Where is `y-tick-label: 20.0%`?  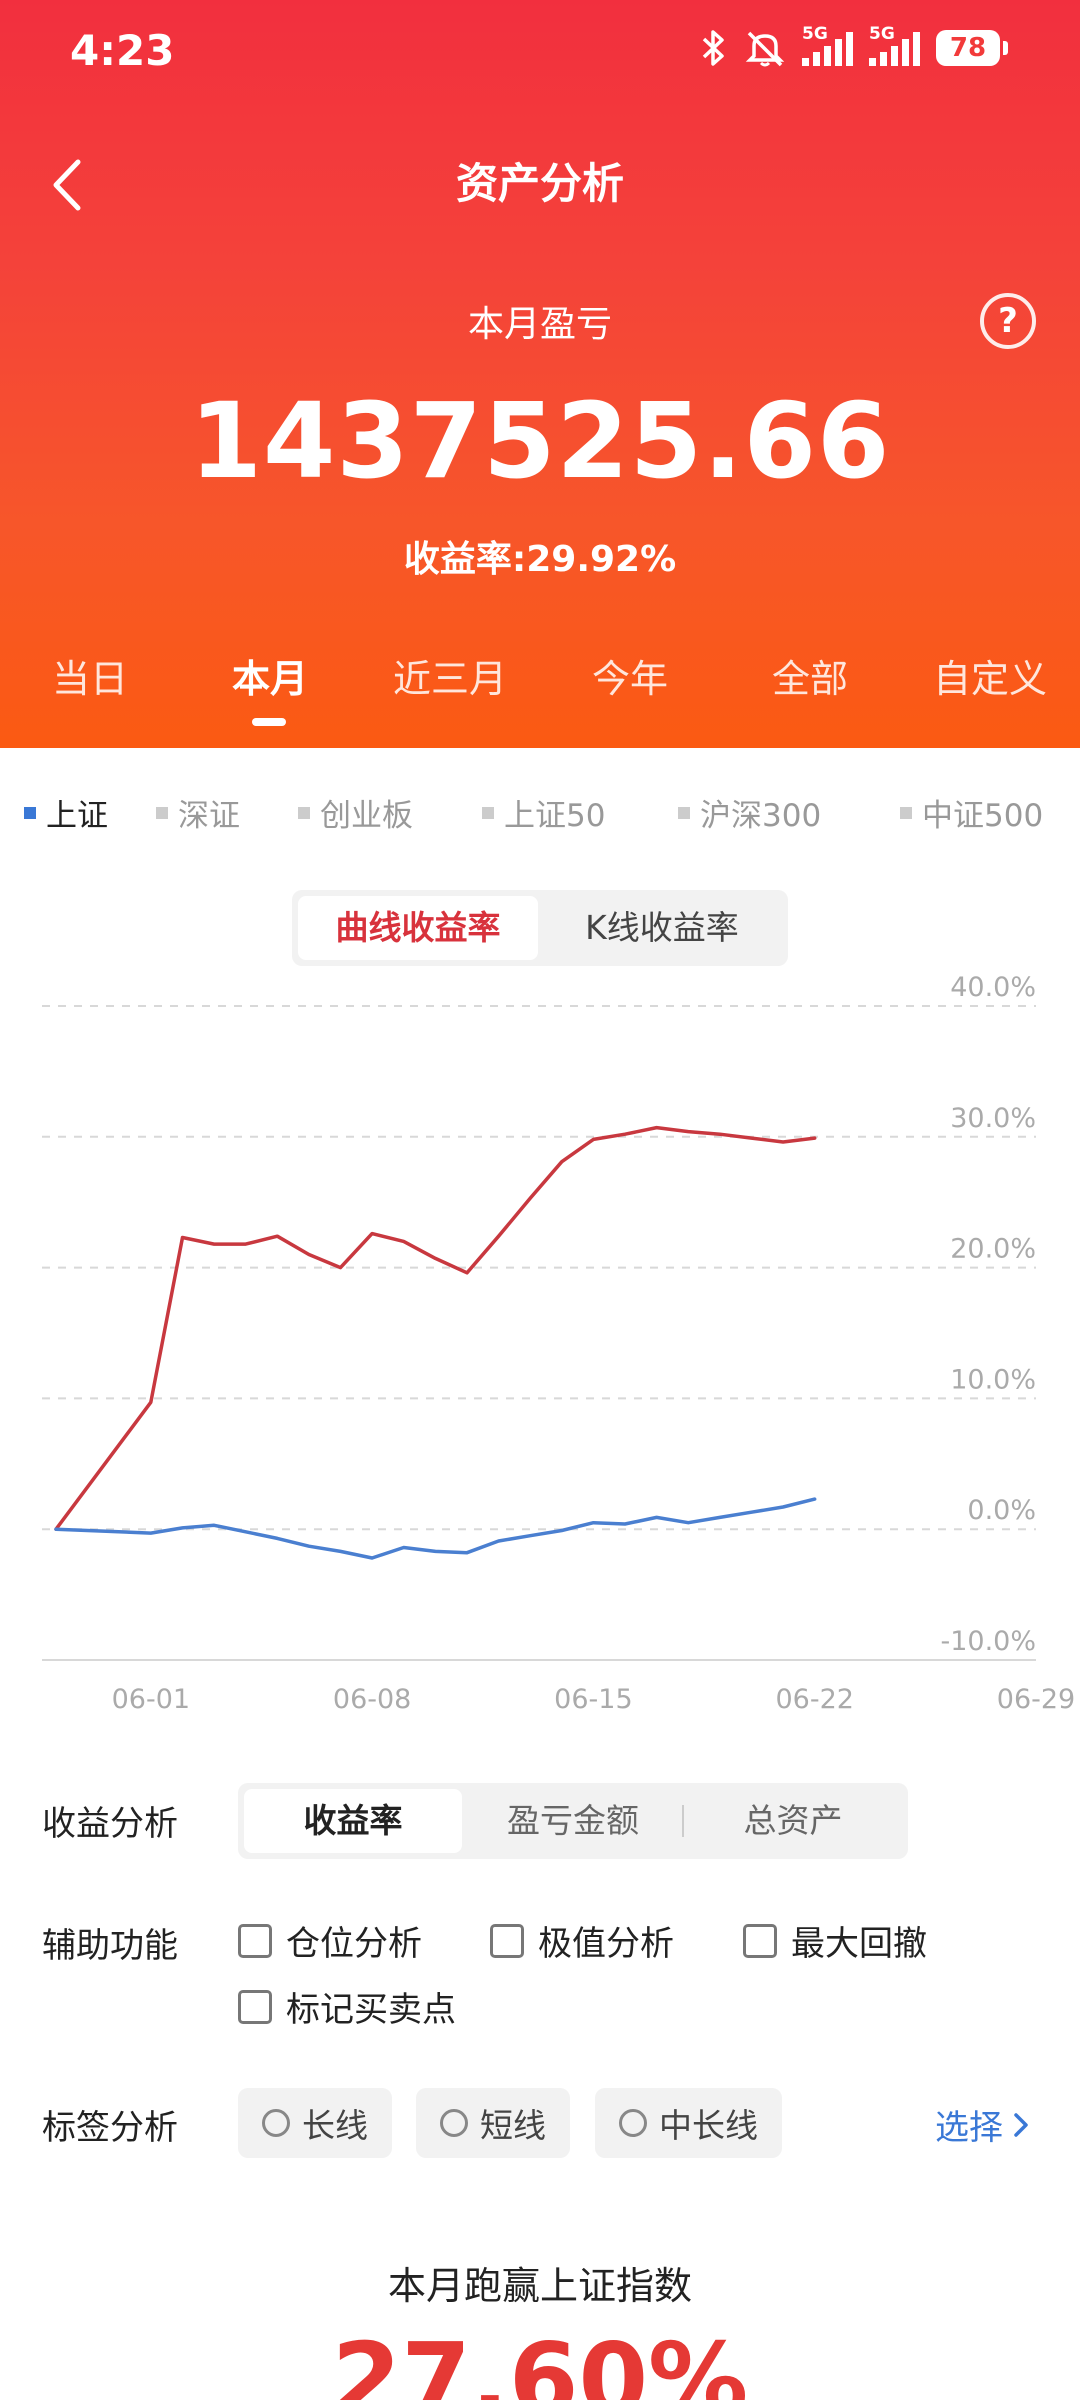 y-tick-label: 20.0% is located at coordinates (993, 1249).